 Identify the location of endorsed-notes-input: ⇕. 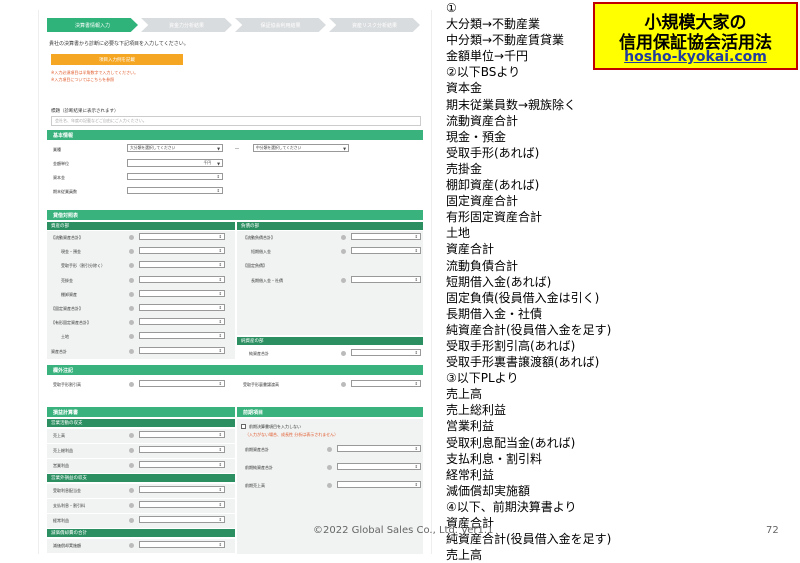
(386, 383).